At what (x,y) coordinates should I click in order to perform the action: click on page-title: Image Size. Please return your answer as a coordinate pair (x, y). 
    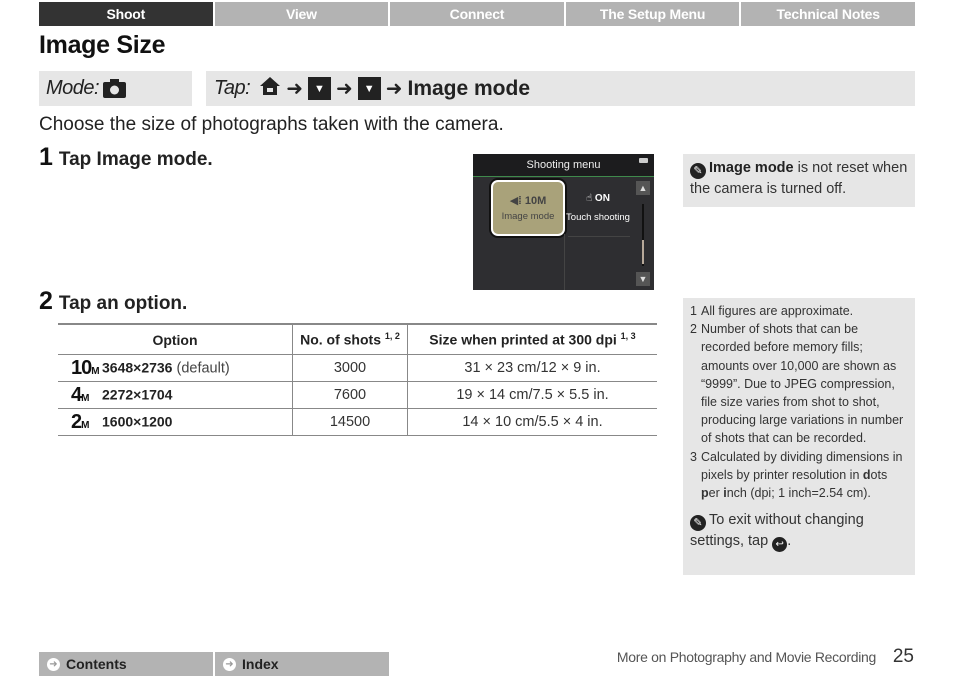
    Looking at the image, I should click on (102, 45).